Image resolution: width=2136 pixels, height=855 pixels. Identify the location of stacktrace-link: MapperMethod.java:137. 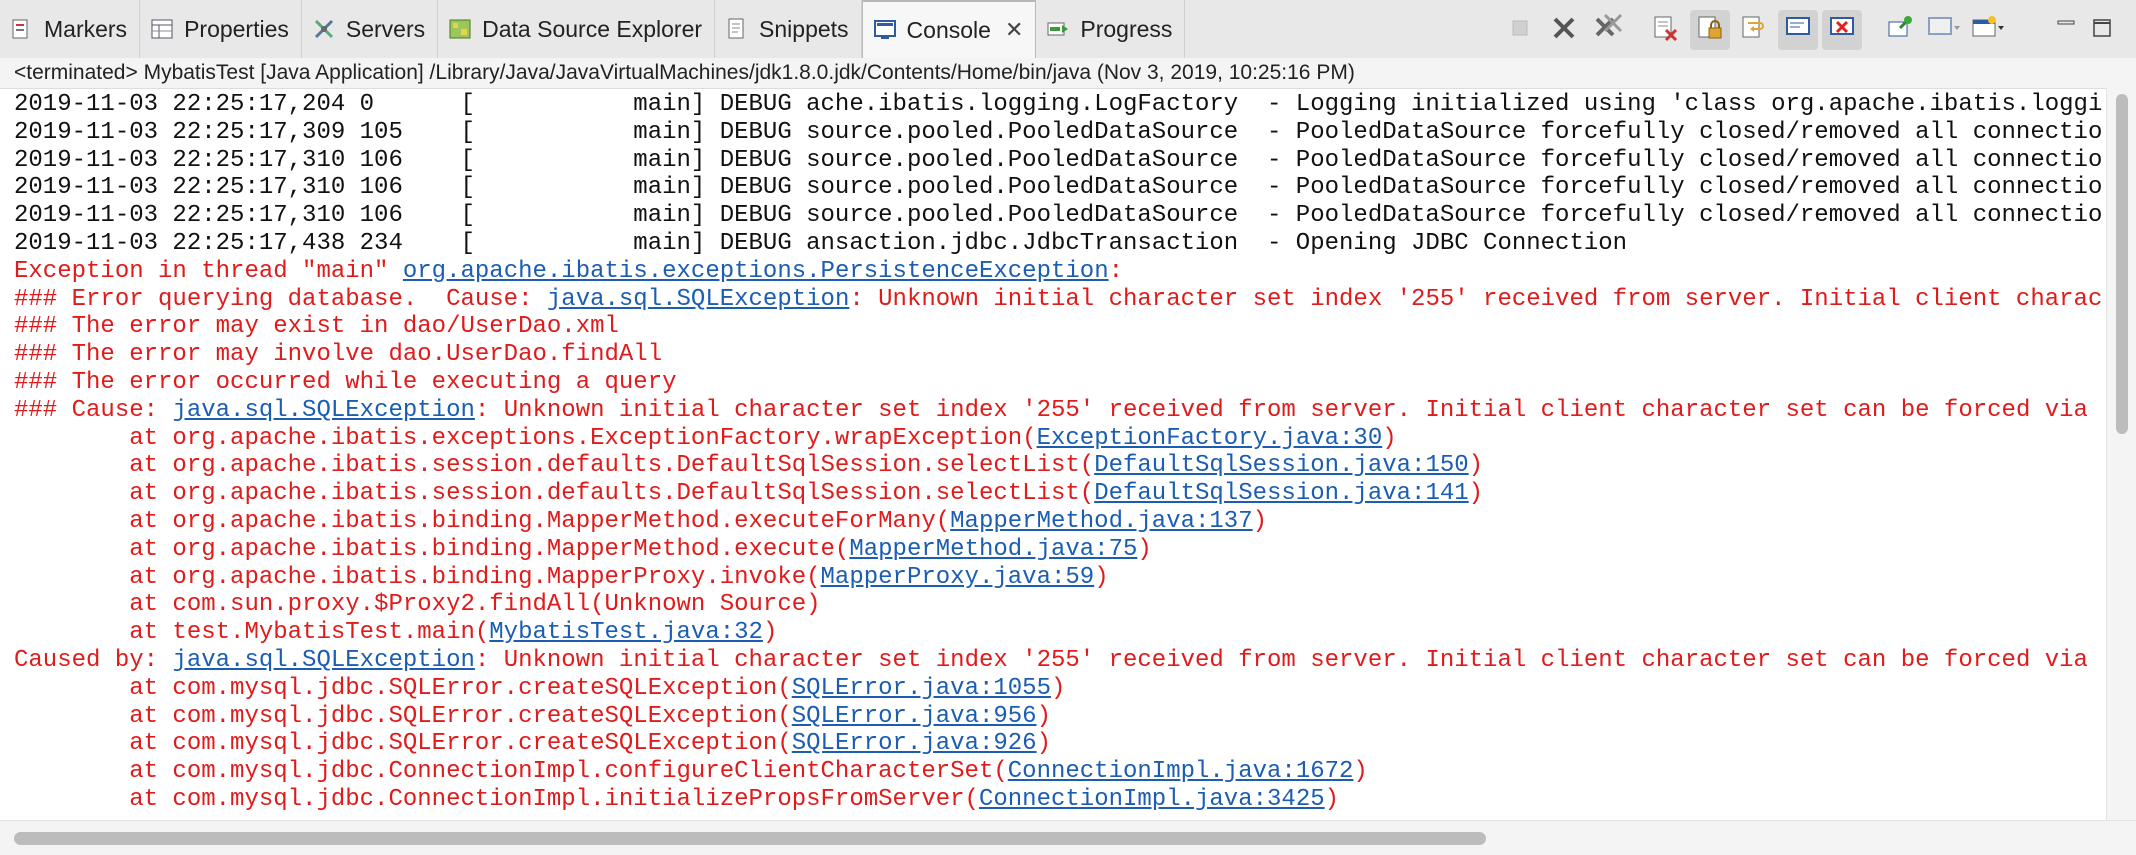
(1101, 521).